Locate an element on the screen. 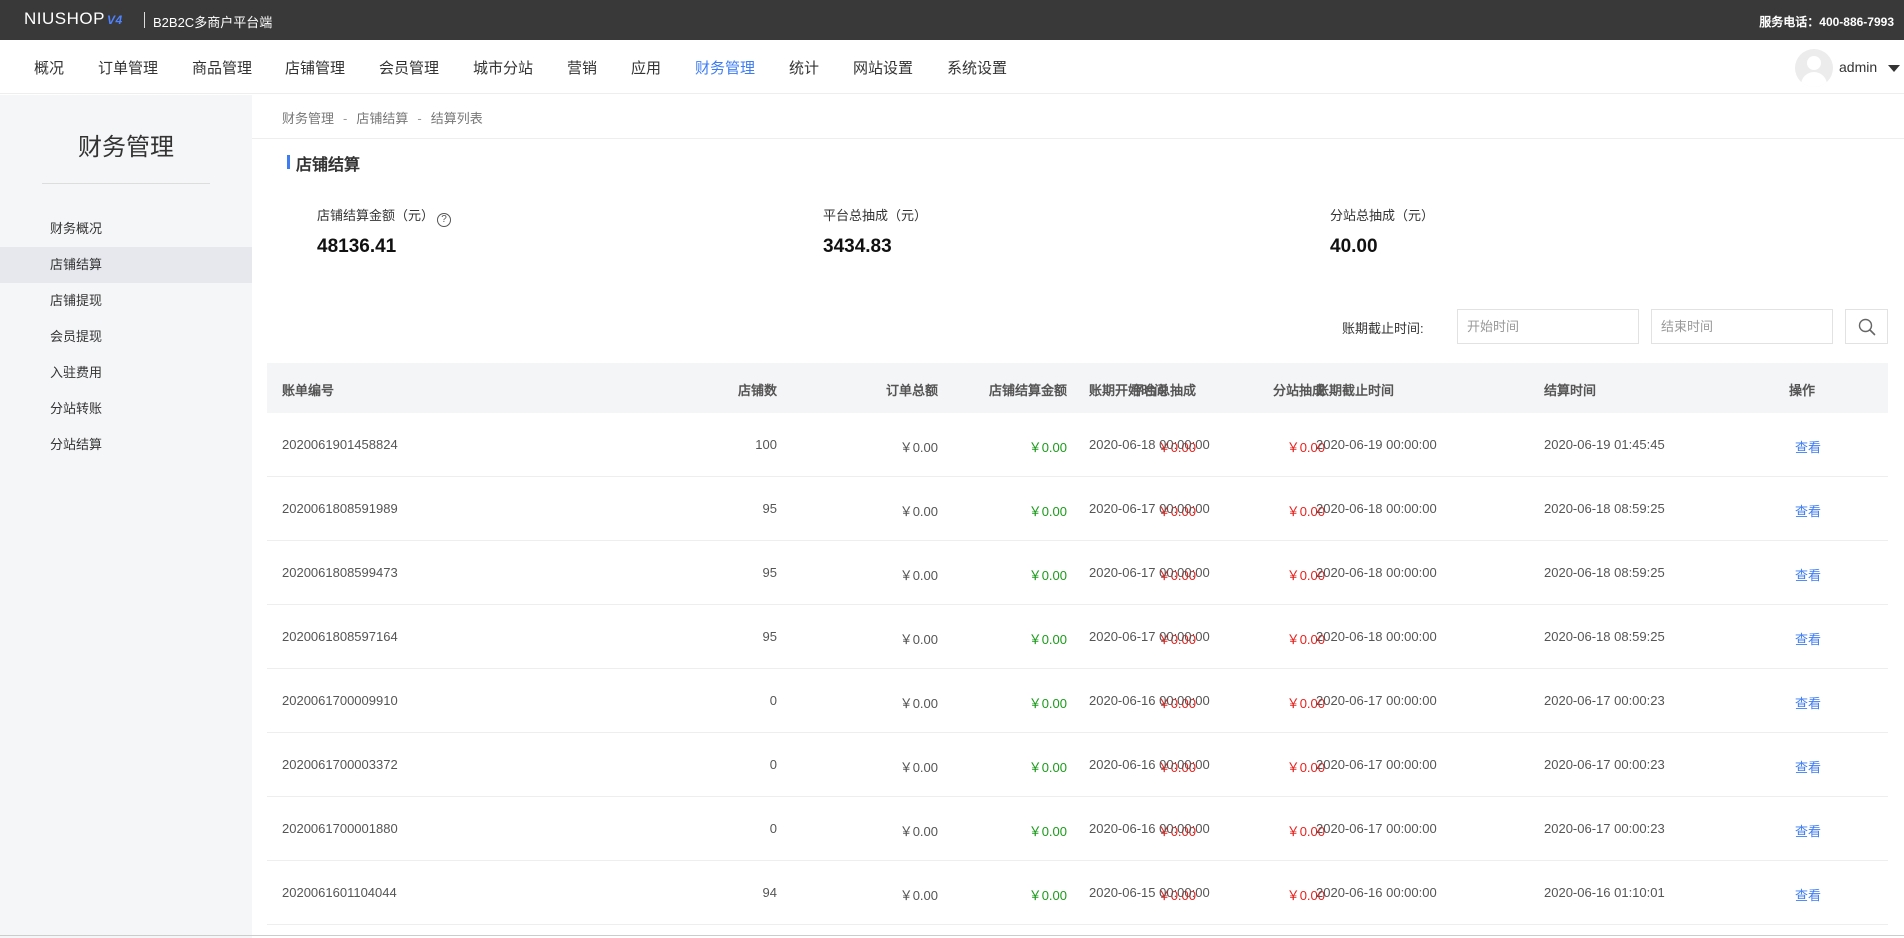  nav-item-orders: 订单管理 is located at coordinates (128, 67).